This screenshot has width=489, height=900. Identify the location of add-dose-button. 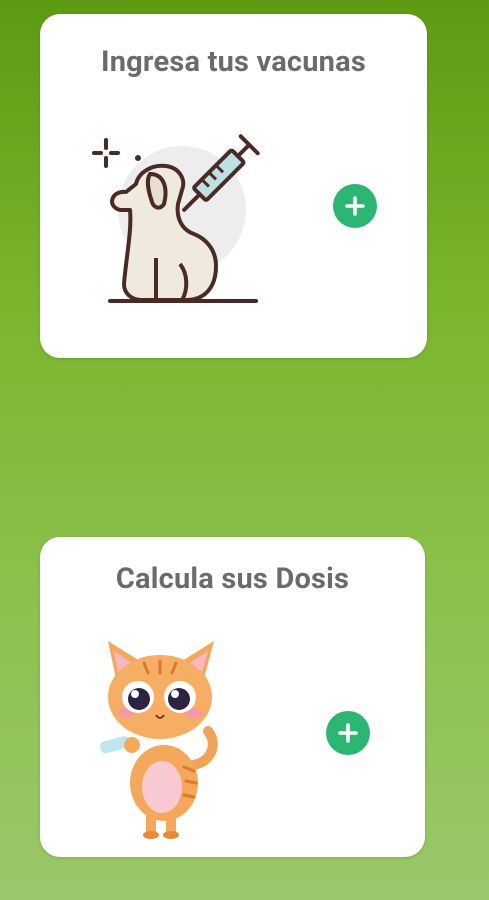
(348, 733).